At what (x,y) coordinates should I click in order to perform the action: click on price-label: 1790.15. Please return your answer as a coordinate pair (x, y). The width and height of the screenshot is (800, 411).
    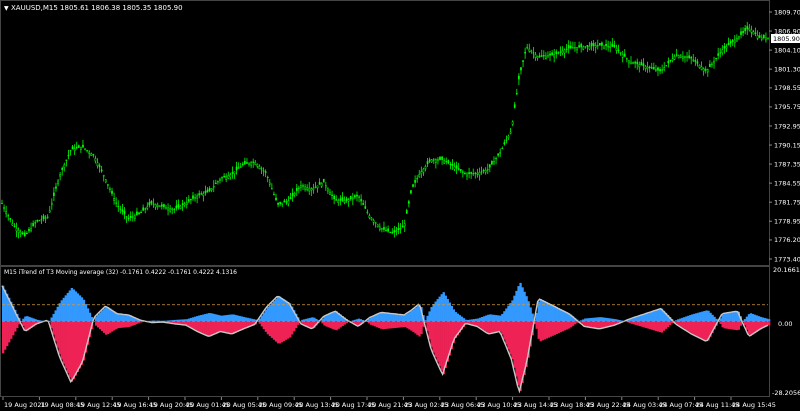
    Looking at the image, I should click on (787, 145).